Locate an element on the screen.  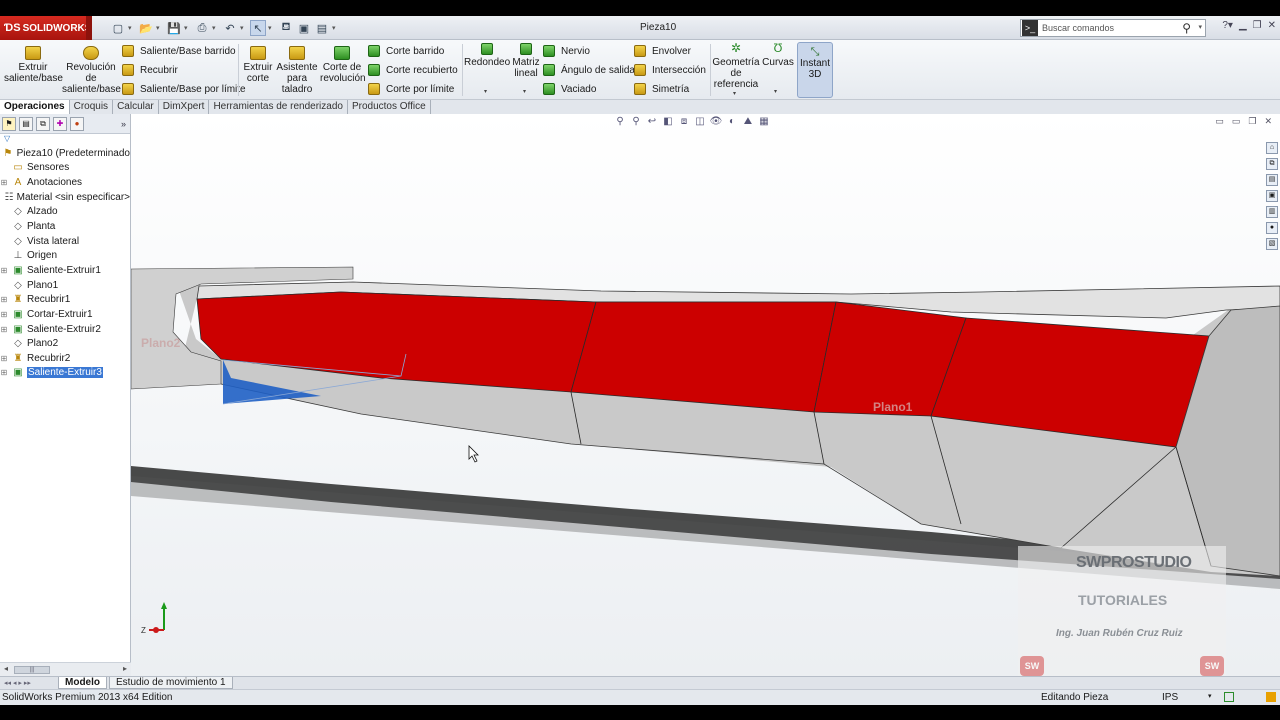
feature-tree-item: ⊞ ♜ Recubrir2 is located at coordinates (65, 358).